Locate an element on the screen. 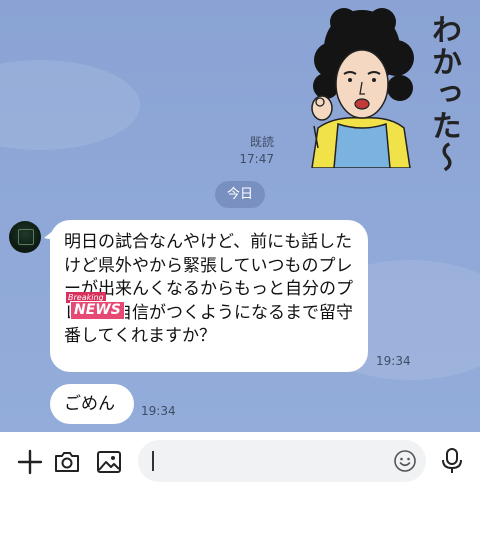 The height and width of the screenshot is (543, 480). message-bubble: ごめん is located at coordinates (92, 404).